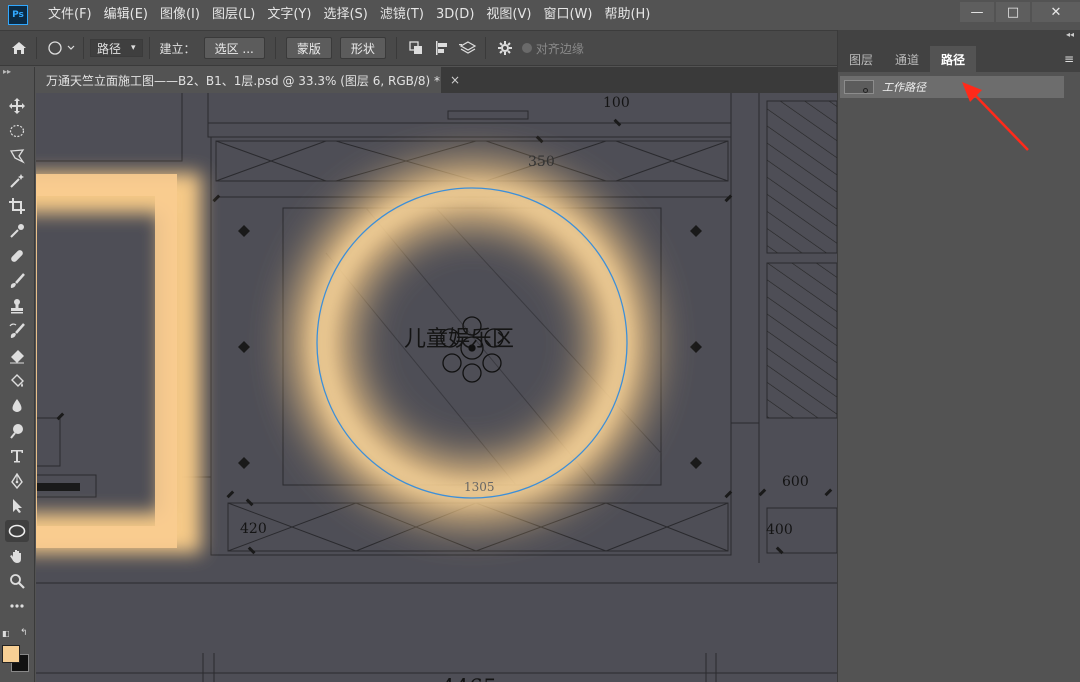 The height and width of the screenshot is (682, 1080). I want to click on arrow-icon, so click(995, 116).